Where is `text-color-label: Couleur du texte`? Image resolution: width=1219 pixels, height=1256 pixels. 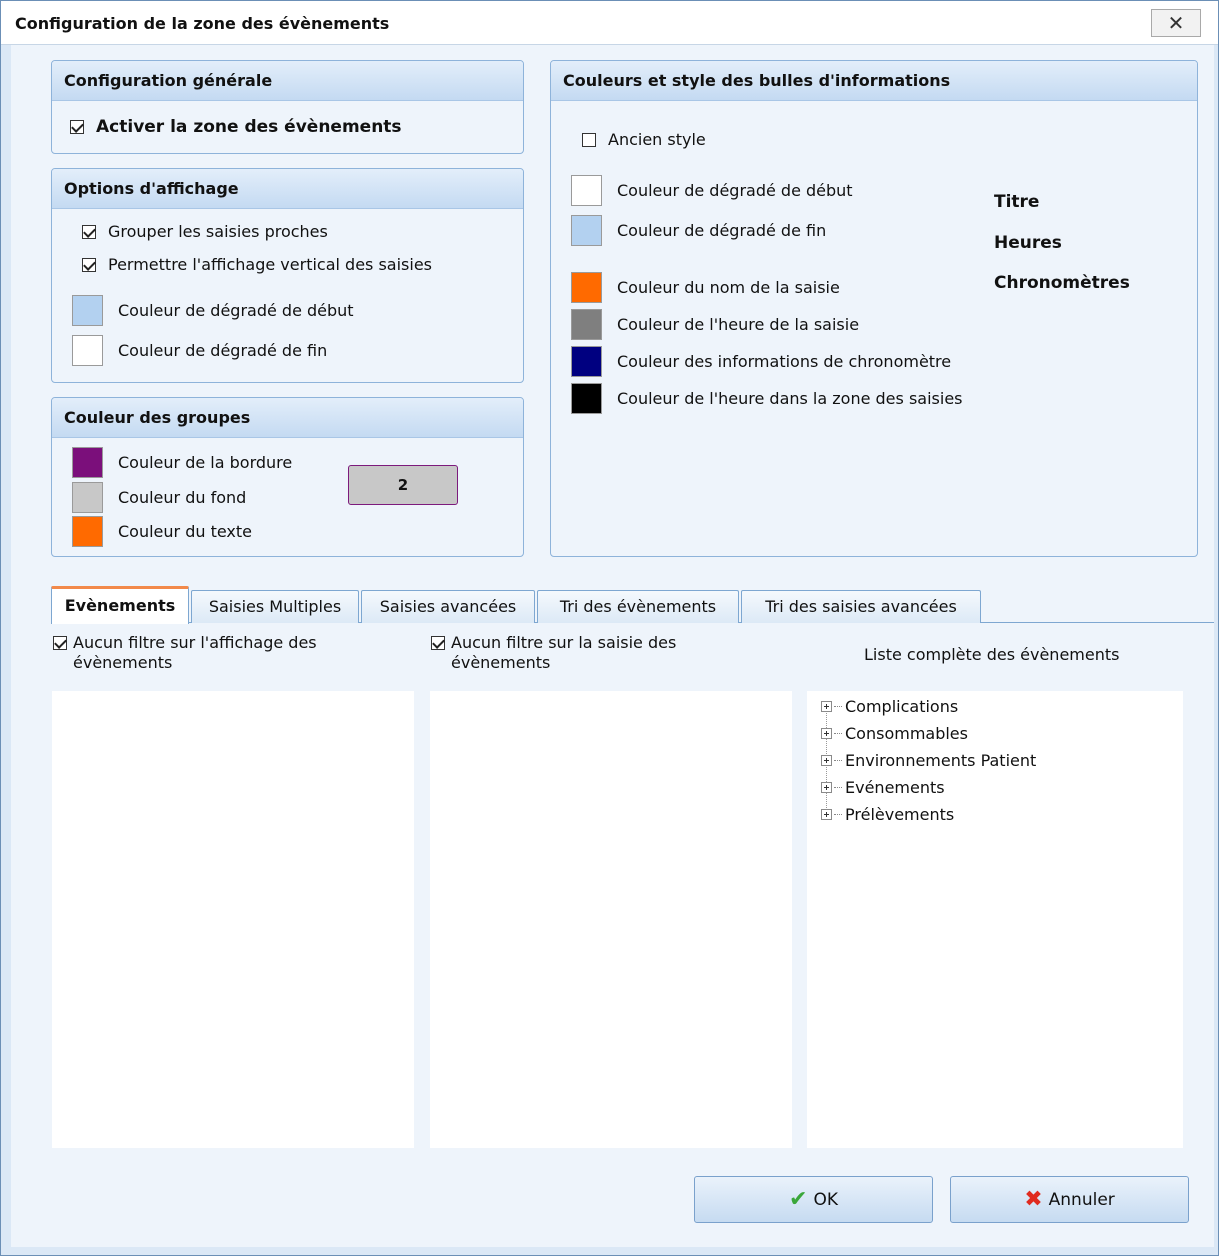
text-color-label: Couleur du texte is located at coordinates (185, 531).